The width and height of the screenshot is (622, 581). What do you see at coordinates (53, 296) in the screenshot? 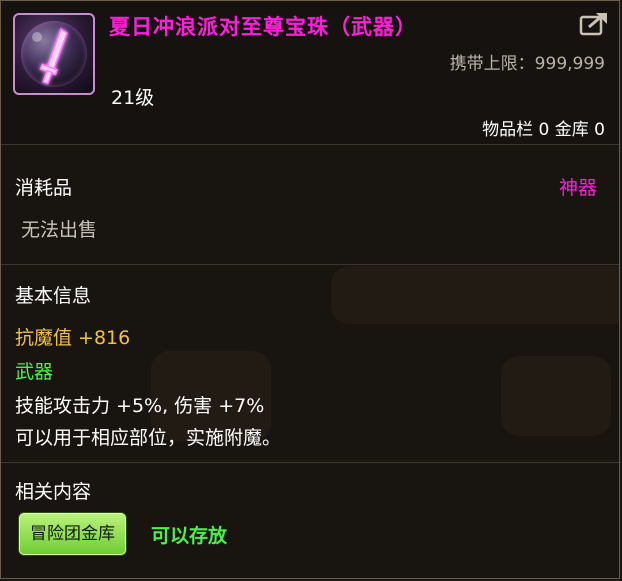
I see `basic-info-title: 基本信息` at bounding box center [53, 296].